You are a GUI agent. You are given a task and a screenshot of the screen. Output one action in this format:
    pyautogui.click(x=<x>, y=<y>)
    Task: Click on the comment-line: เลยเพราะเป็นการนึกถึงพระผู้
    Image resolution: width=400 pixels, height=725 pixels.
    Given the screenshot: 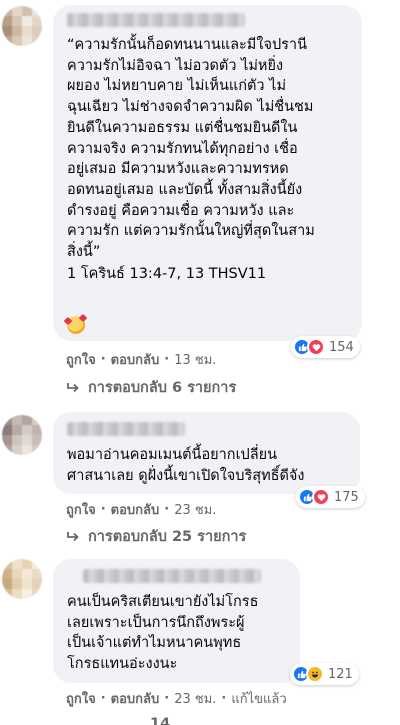 What is the action you would take?
    pyautogui.click(x=156, y=622)
    